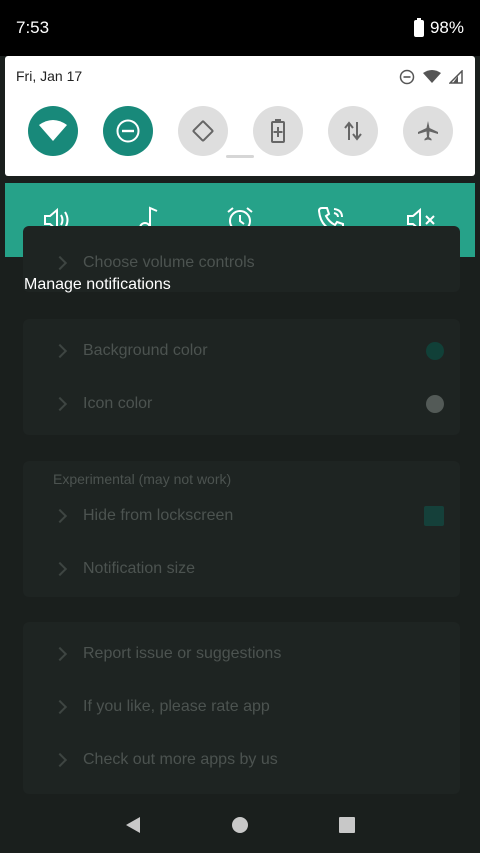 The height and width of the screenshot is (853, 480). Describe the element at coordinates (180, 759) in the screenshot. I see `row-label: Check out more apps by us` at that location.